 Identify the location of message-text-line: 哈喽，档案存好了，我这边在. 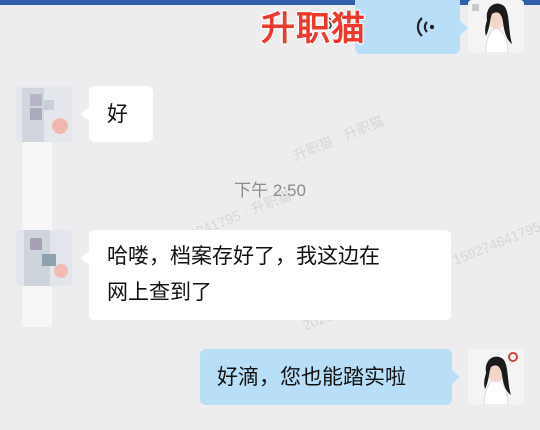
(243, 256).